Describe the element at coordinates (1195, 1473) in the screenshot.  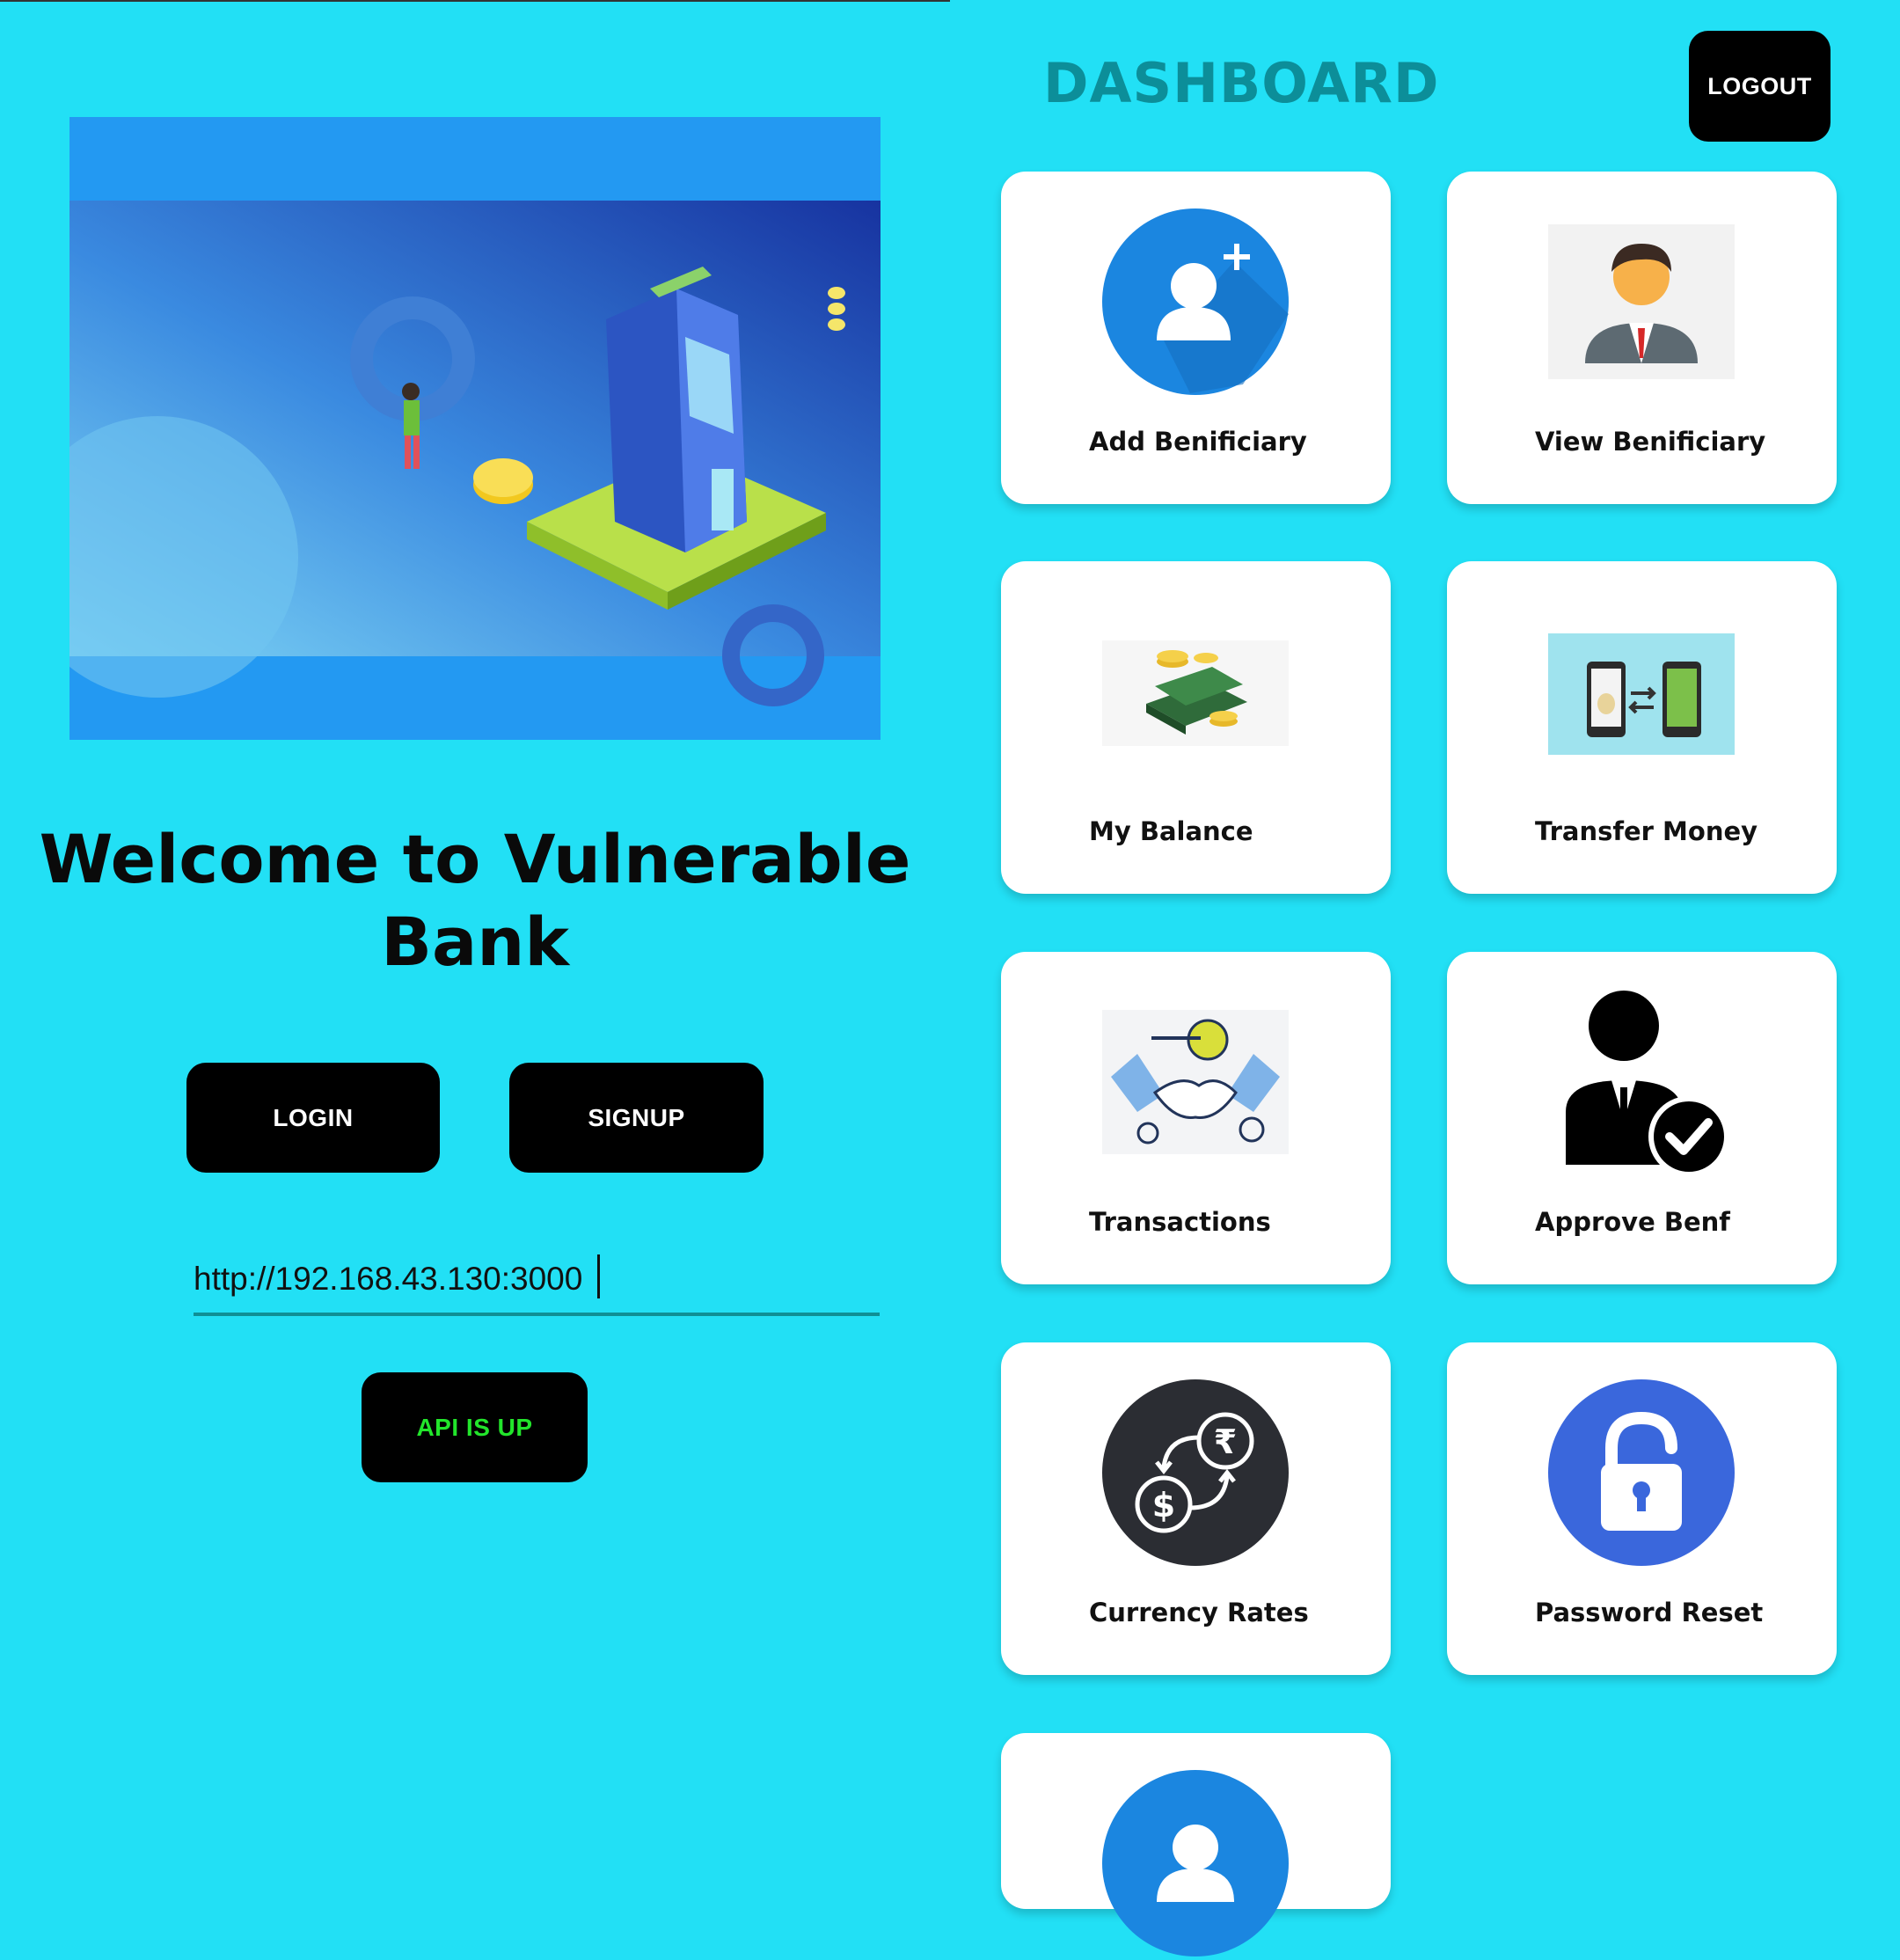
I see `currency-exchange-icon: ₹ $` at that location.